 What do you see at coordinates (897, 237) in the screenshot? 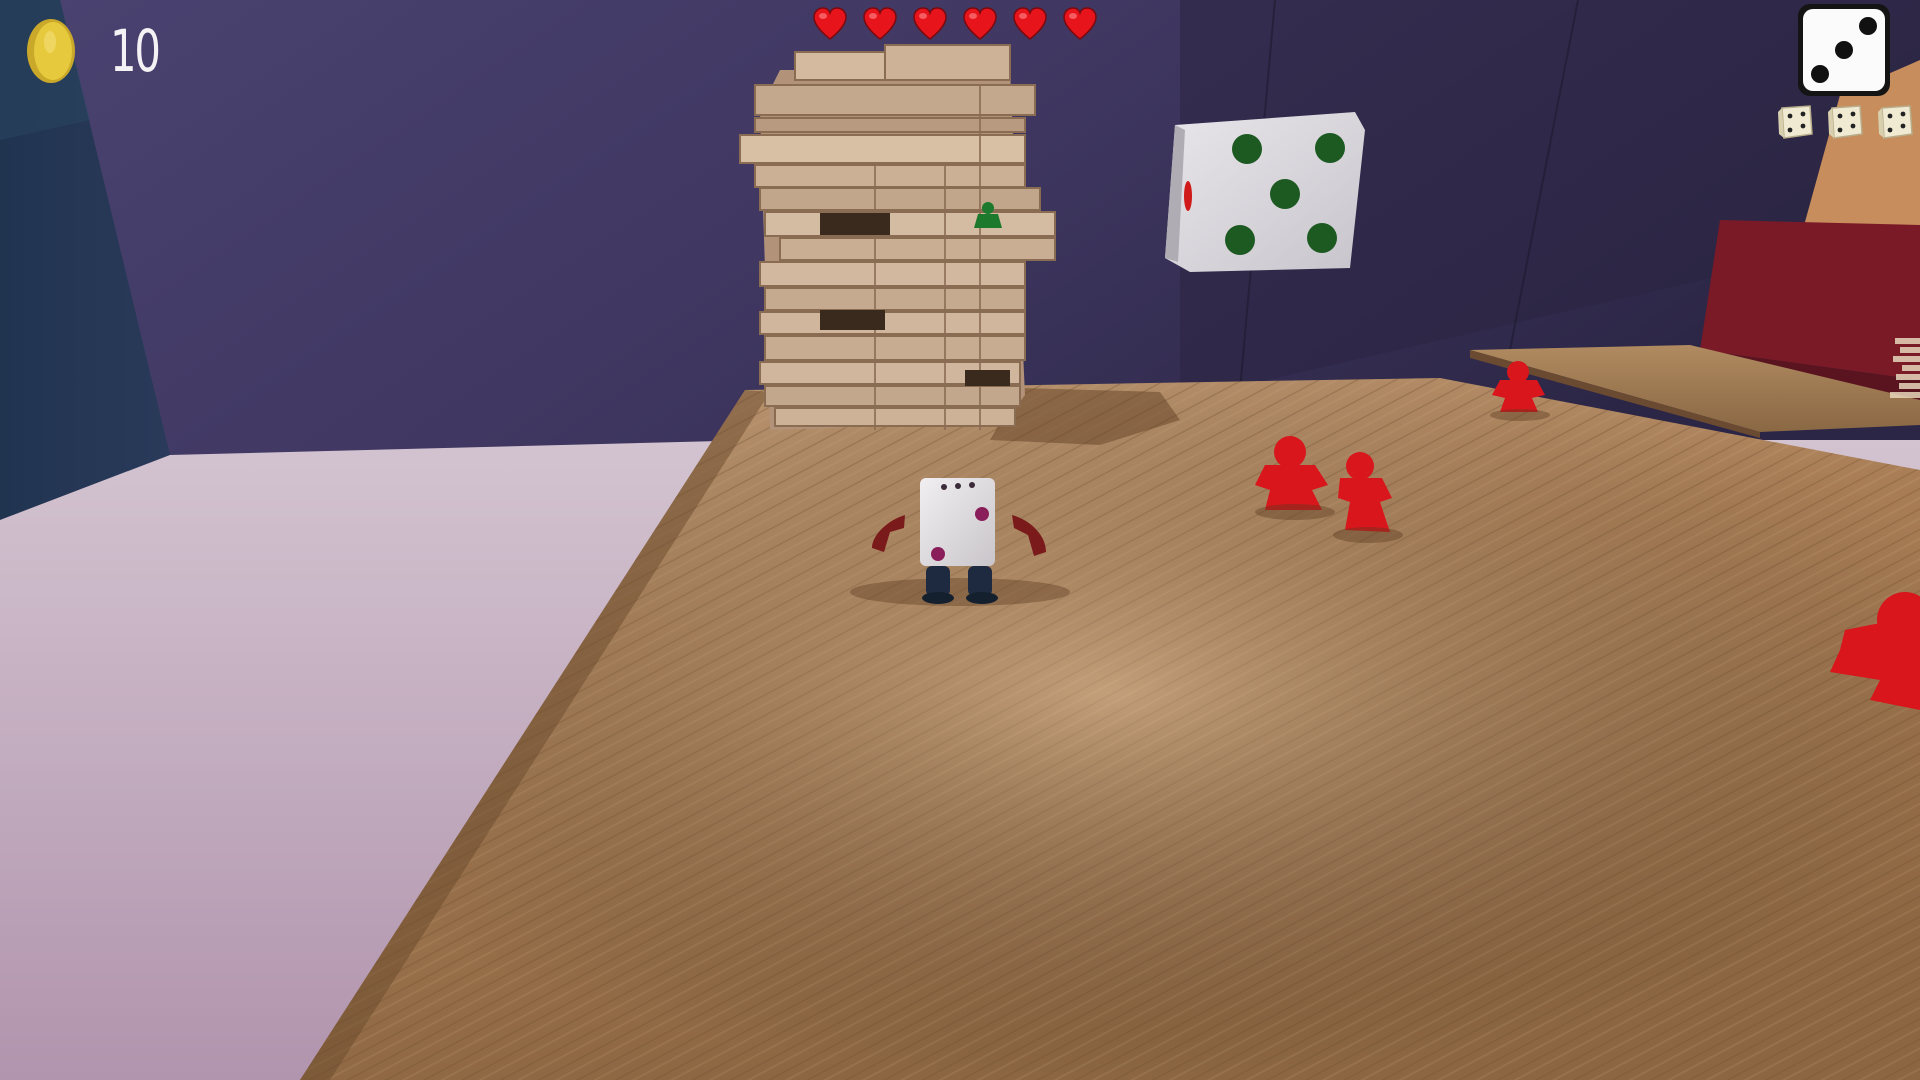
I see `jenga-tower` at bounding box center [897, 237].